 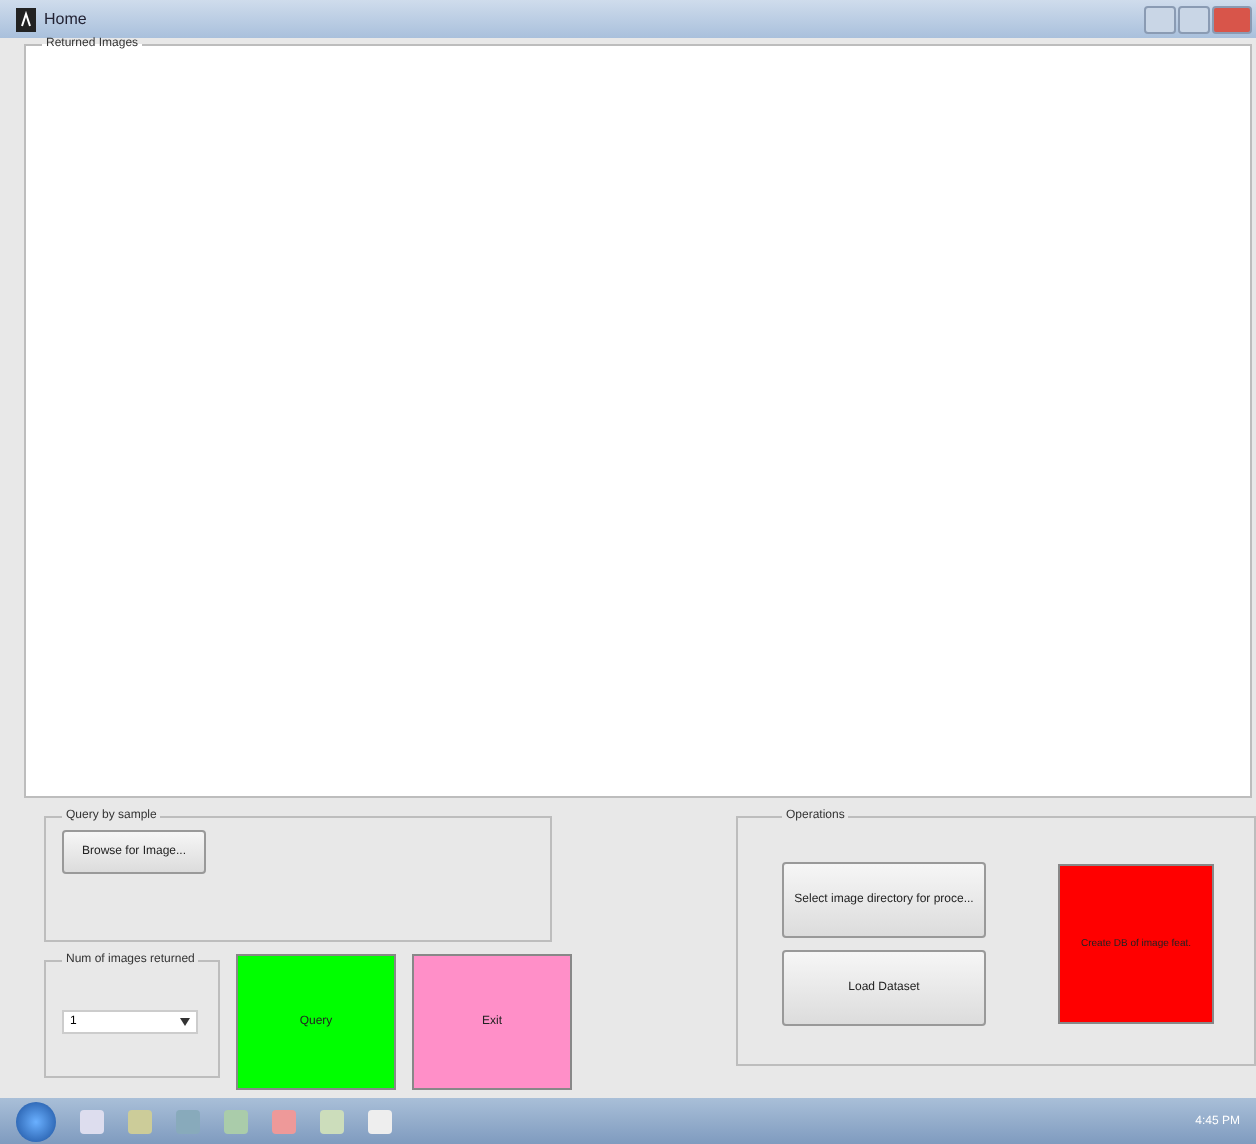 I want to click on start-button, so click(x=36, y=1121).